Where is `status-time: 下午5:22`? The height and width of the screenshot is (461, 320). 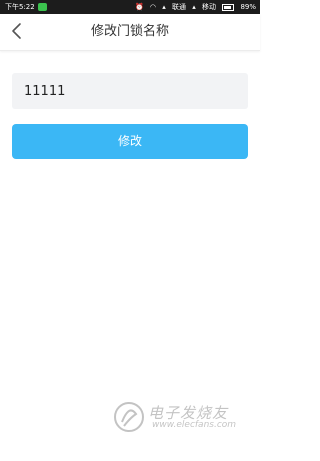 status-time: 下午5:22 is located at coordinates (20, 7).